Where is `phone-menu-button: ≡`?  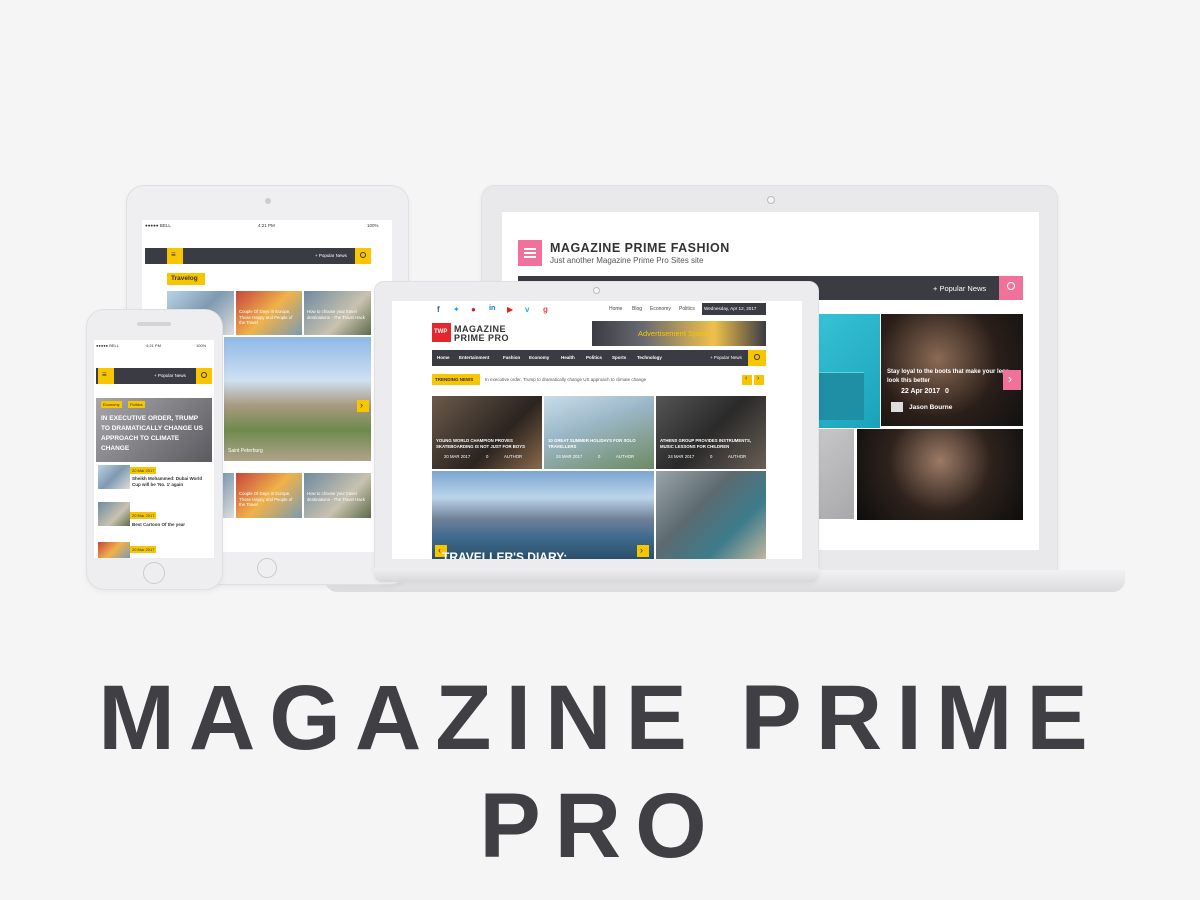
phone-menu-button: ≡ is located at coordinates (106, 376).